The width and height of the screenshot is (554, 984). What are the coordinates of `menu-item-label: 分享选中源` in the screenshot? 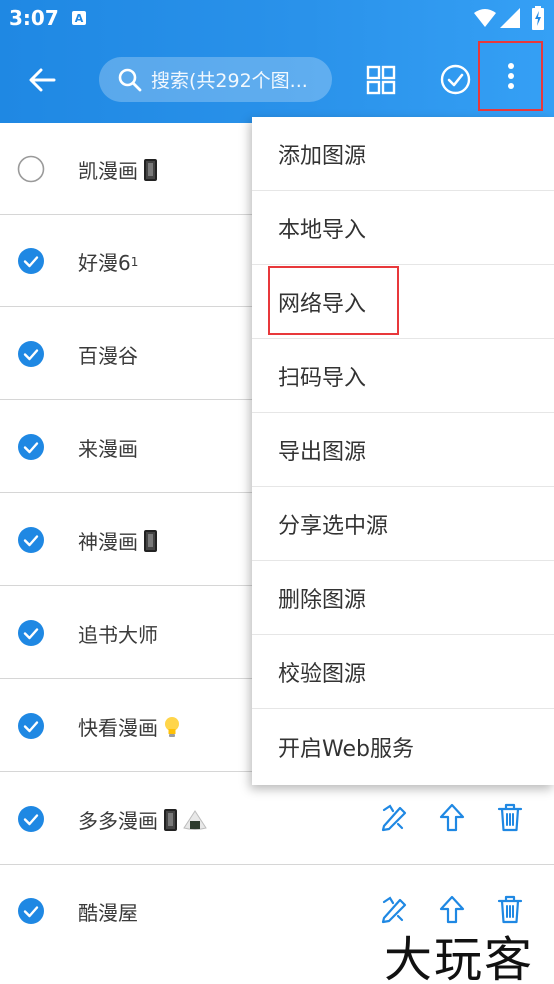 It's located at (333, 526).